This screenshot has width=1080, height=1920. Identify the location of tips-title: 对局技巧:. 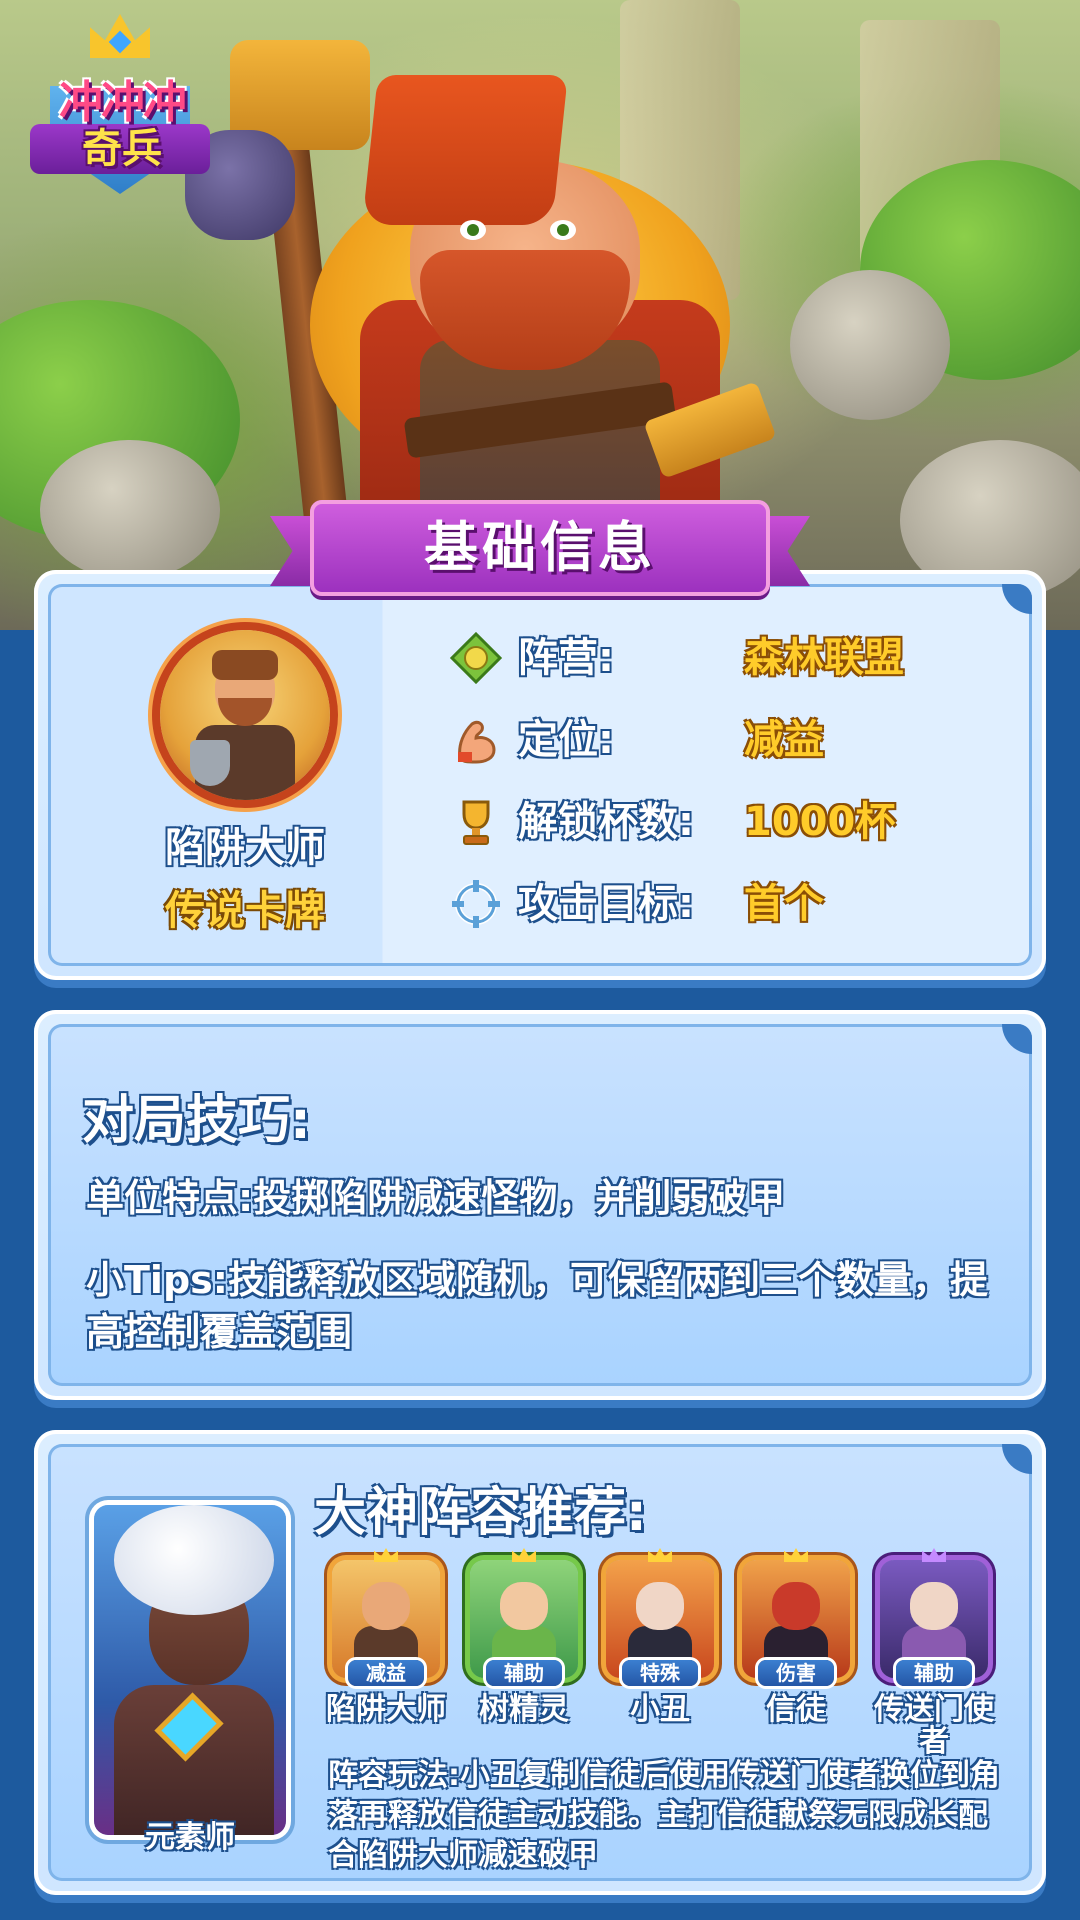
(196, 1121).